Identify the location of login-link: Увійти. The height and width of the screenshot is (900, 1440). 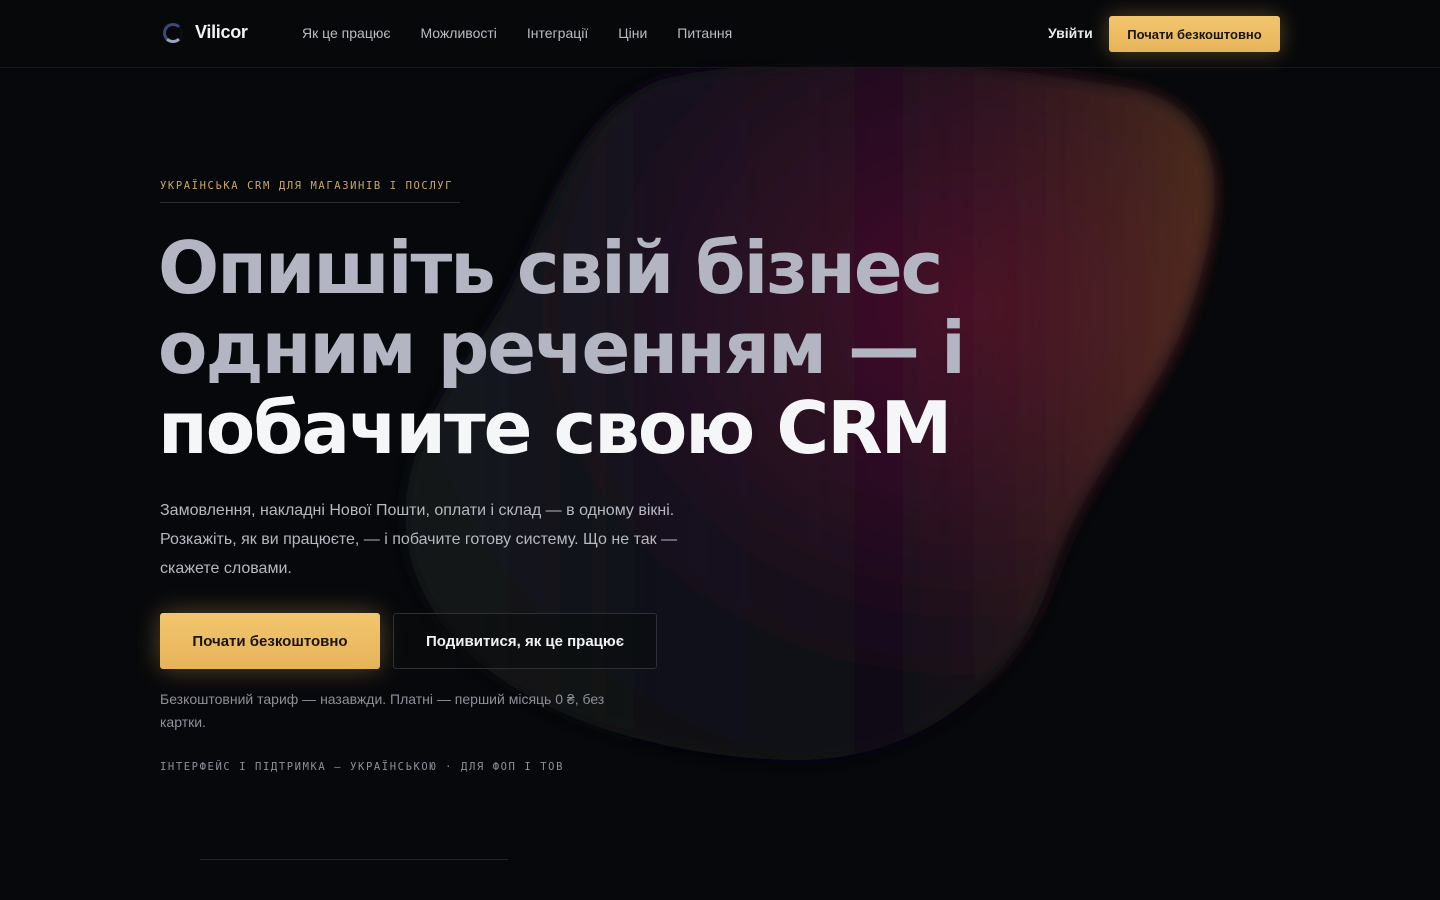
(1070, 33).